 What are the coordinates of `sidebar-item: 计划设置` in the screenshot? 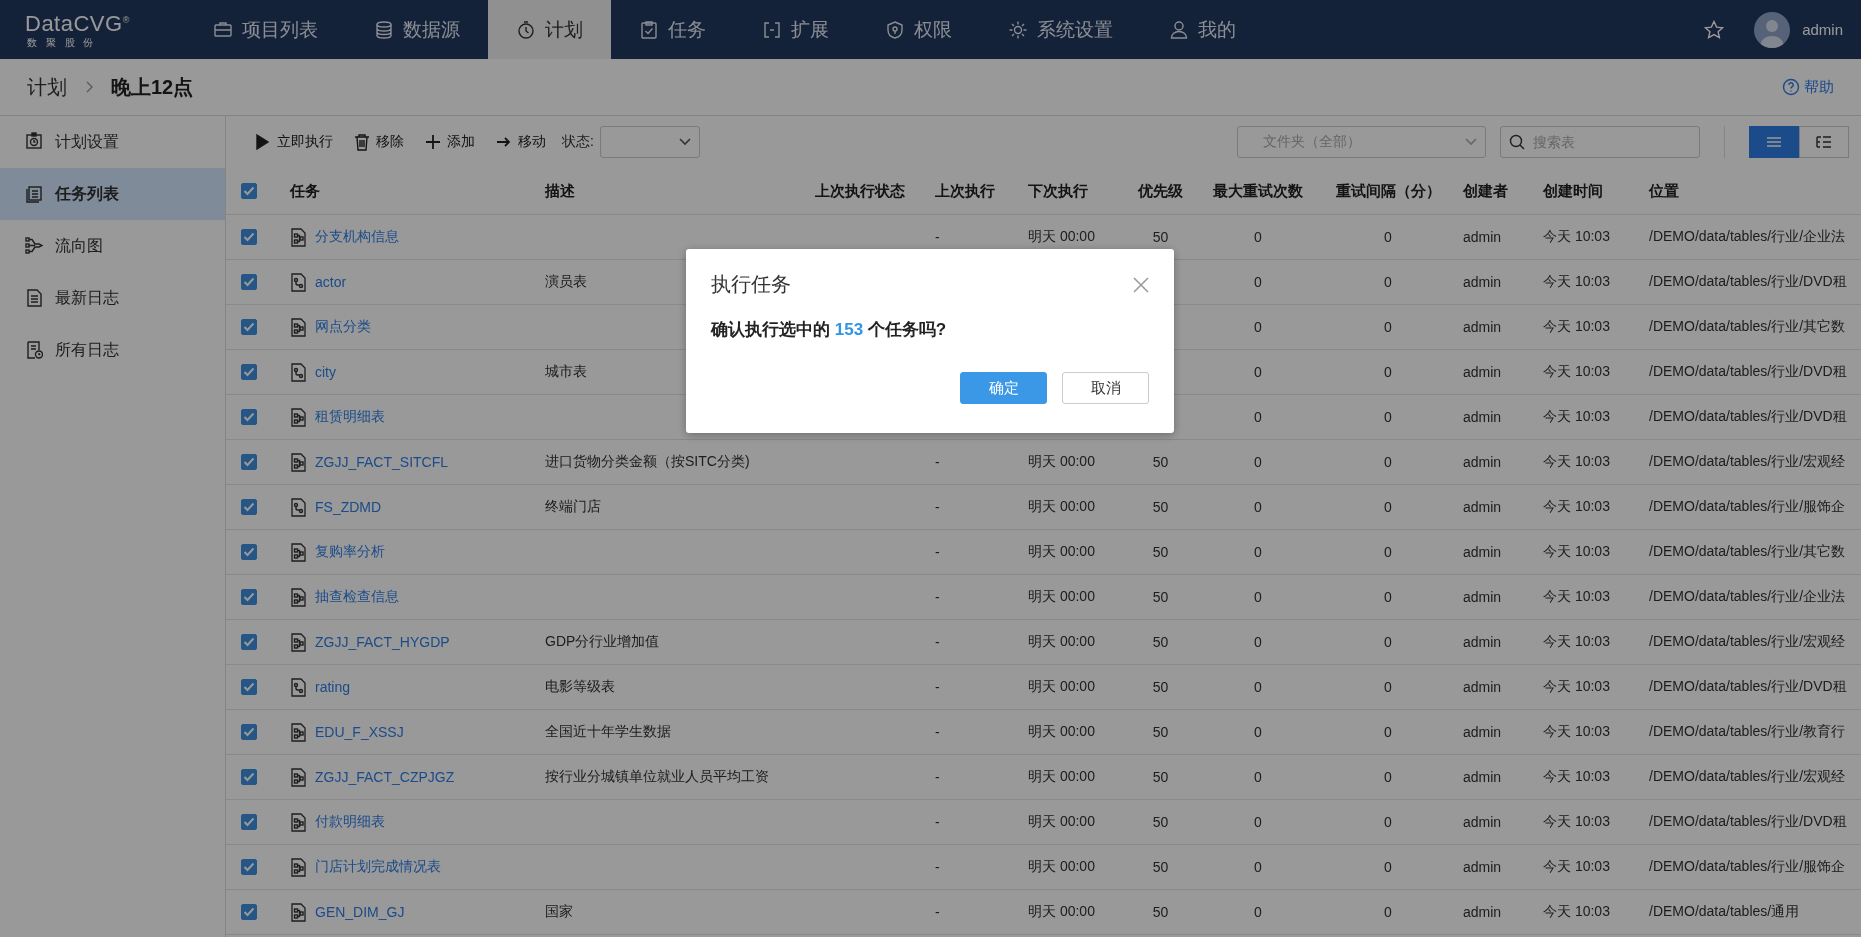 It's located at (112, 142).